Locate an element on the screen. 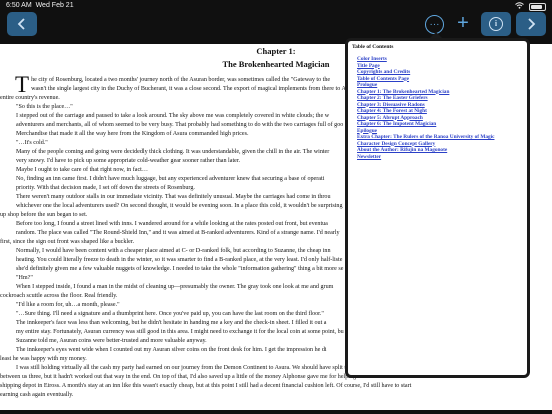  status-indicators is located at coordinates (530, 6).